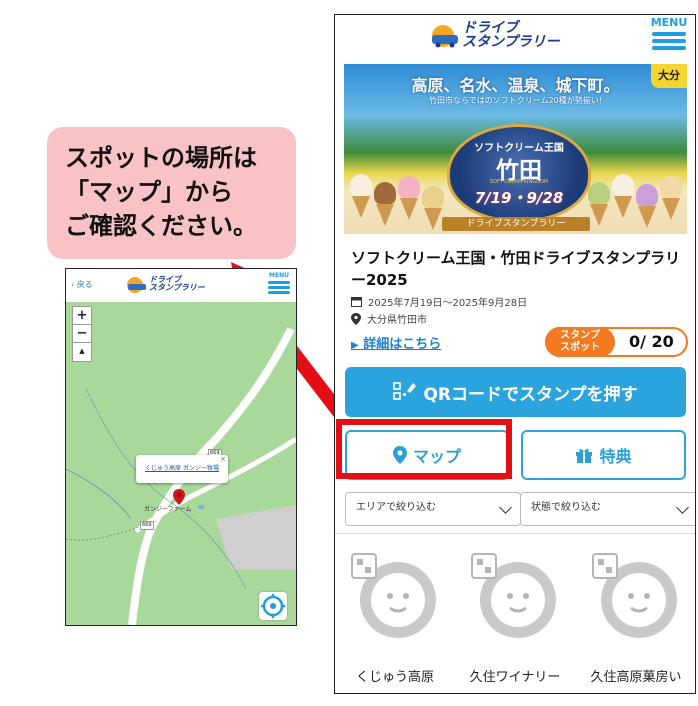 The height and width of the screenshot is (706, 698). Describe the element at coordinates (669, 22) in the screenshot. I see `menu-label: MENU` at that location.